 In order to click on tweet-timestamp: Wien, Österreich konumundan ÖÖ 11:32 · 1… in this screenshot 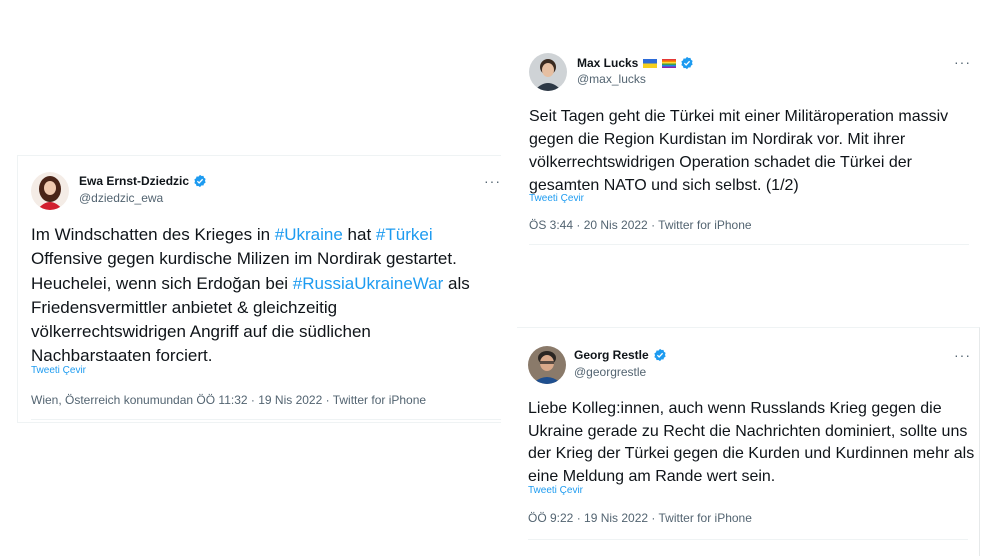, I will do `click(228, 400)`.